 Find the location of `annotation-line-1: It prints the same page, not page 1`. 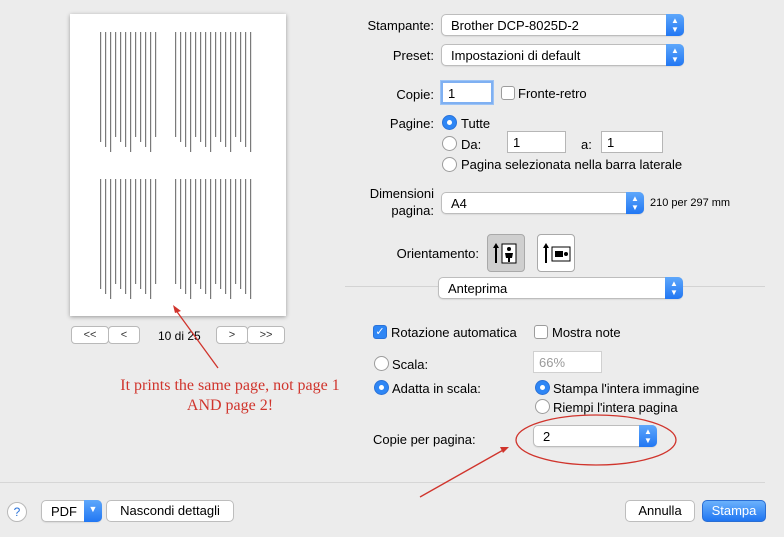

annotation-line-1: It prints the same page, not page 1 is located at coordinates (230, 385).